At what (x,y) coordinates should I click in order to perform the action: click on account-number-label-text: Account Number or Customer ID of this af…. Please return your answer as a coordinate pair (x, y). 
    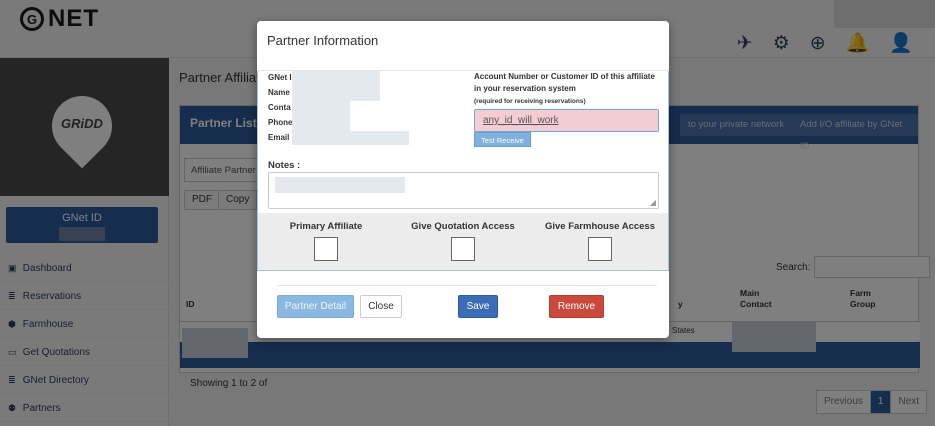
    Looking at the image, I should click on (564, 82).